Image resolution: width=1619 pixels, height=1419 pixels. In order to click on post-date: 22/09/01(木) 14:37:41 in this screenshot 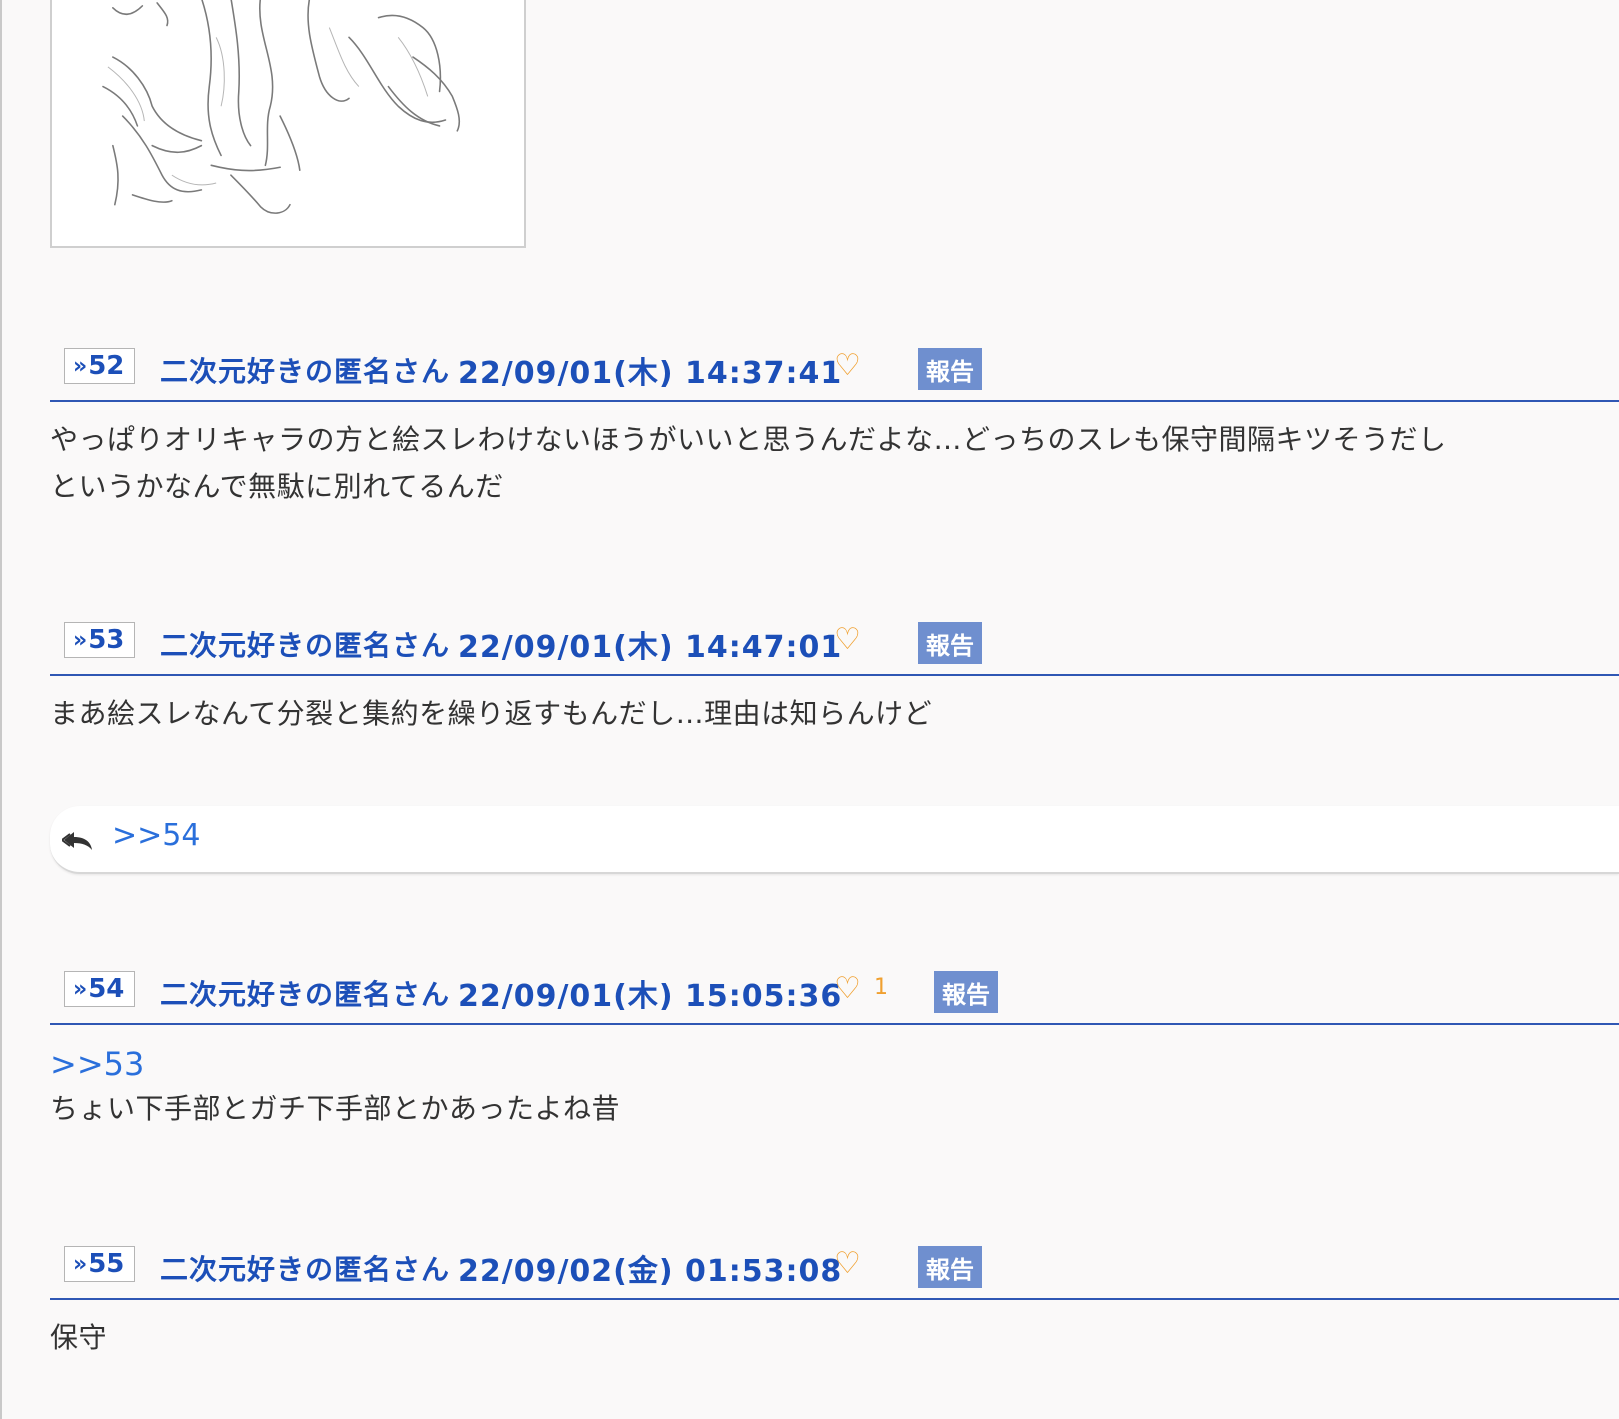, I will do `click(650, 373)`.